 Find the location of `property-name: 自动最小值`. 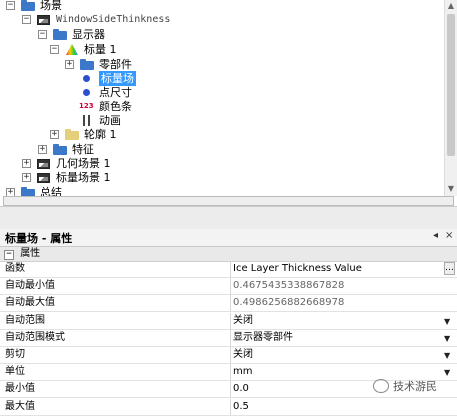

property-name: 自动最小值 is located at coordinates (30, 286).